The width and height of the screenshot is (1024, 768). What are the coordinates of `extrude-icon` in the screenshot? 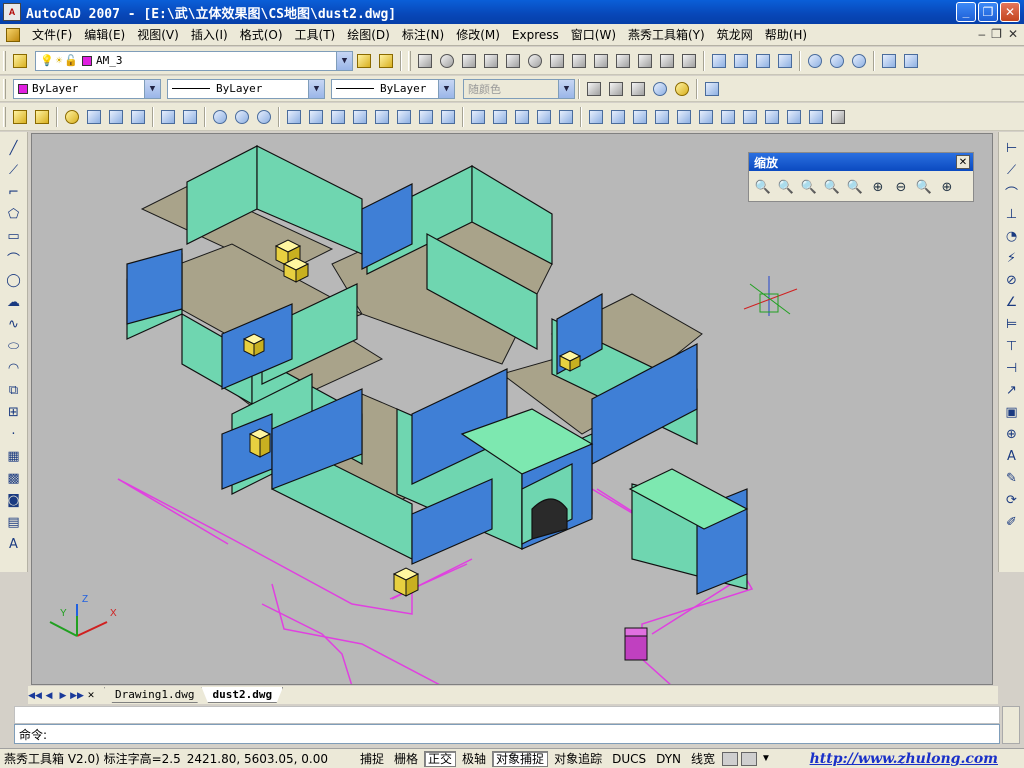 It's located at (623, 61).